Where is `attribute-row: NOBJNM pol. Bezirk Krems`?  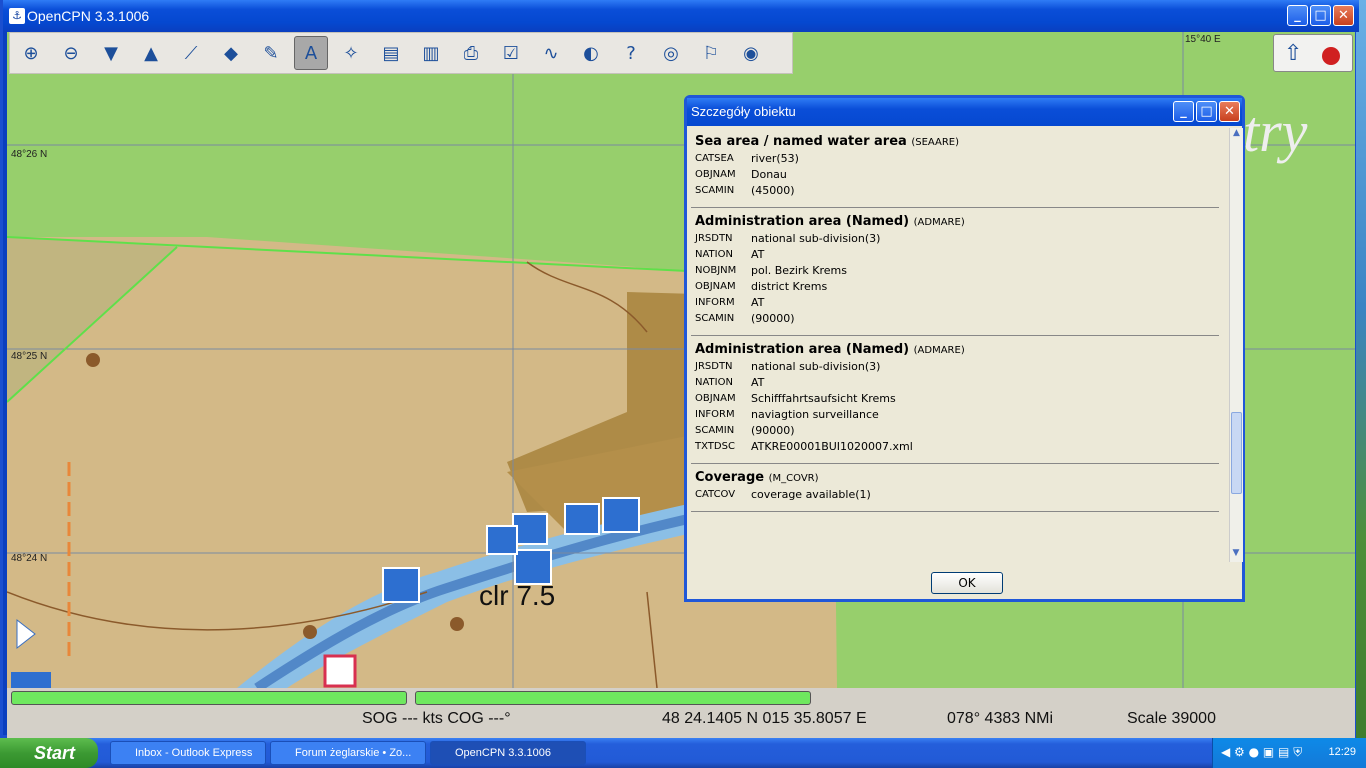
attribute-row: NOBJNM pol. Bezirk Krems is located at coordinates (955, 271).